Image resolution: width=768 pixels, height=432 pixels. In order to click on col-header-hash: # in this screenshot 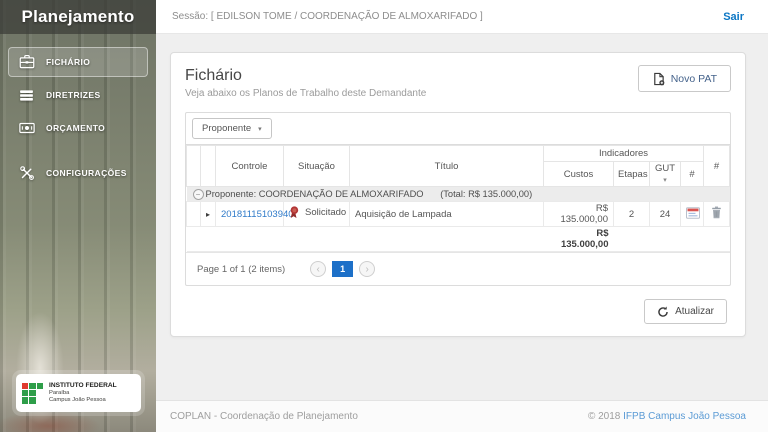, I will do `click(692, 174)`.